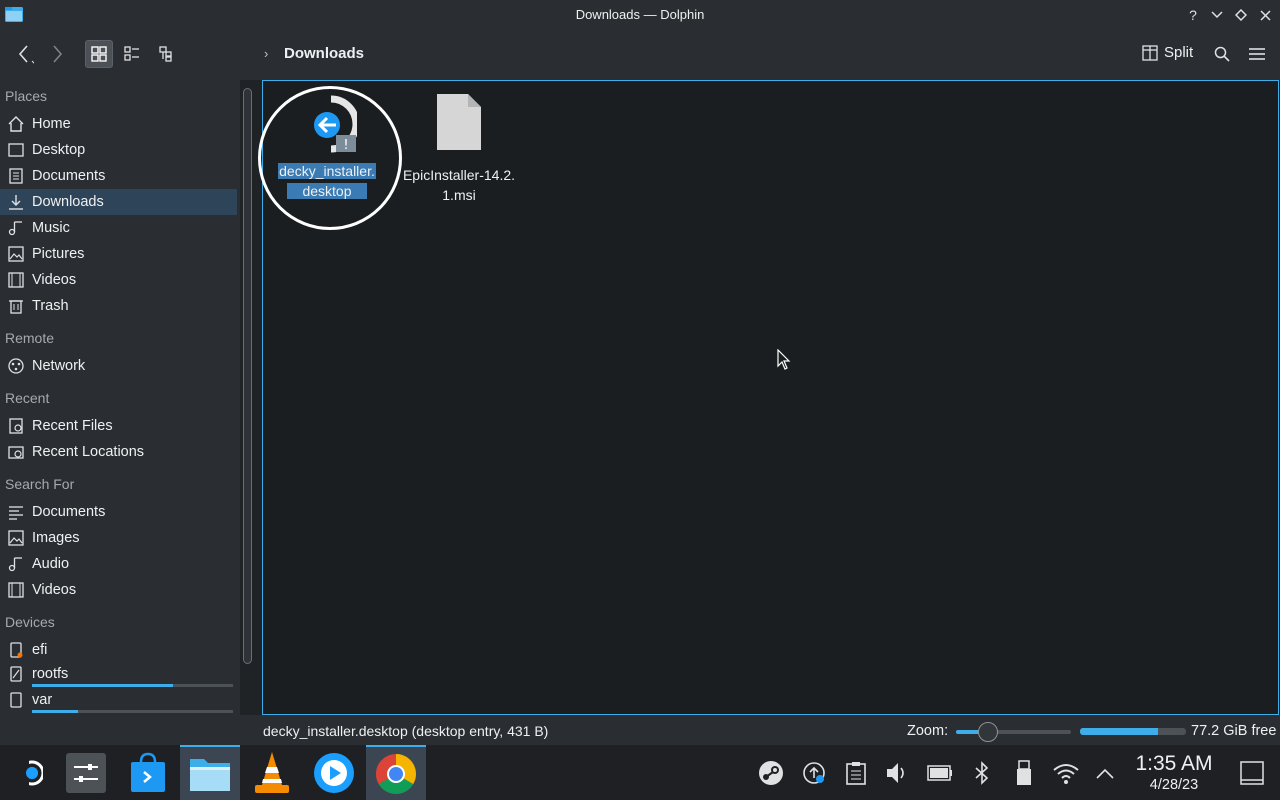 The width and height of the screenshot is (1280, 800). What do you see at coordinates (16, 366) in the screenshot?
I see `network-icon` at bounding box center [16, 366].